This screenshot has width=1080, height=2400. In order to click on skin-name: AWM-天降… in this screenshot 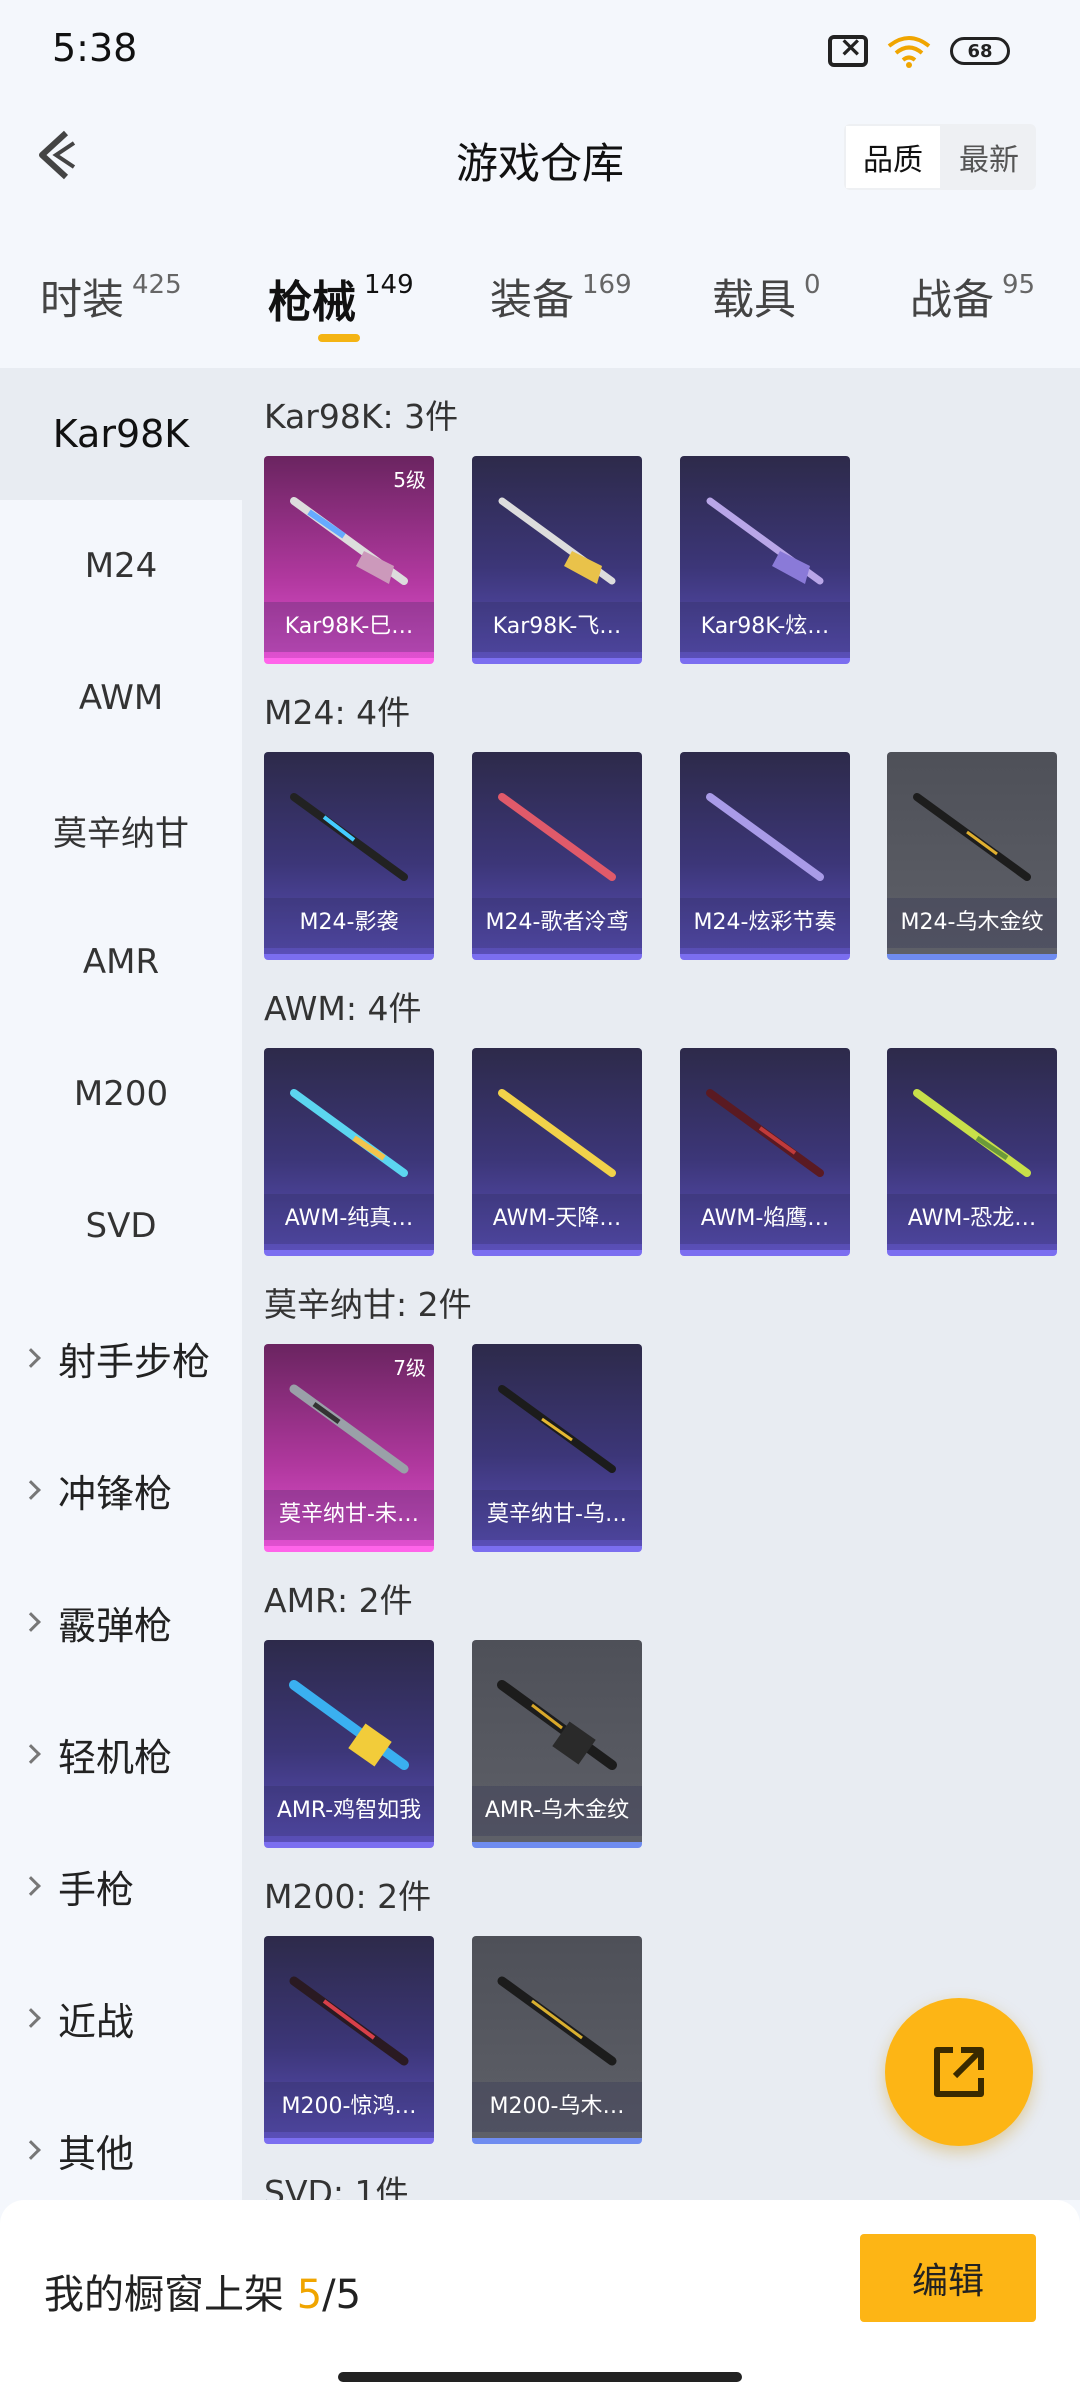, I will do `click(557, 1219)`.